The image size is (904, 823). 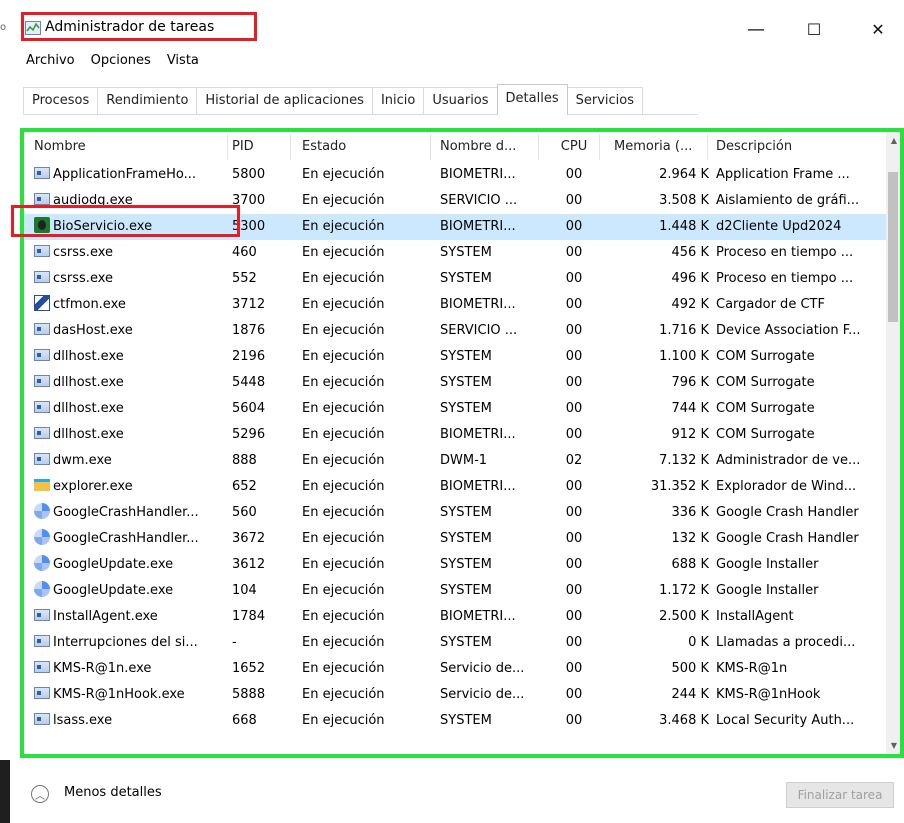 What do you see at coordinates (460, 100) in the screenshot?
I see `tab-usuarios: Usuarios` at bounding box center [460, 100].